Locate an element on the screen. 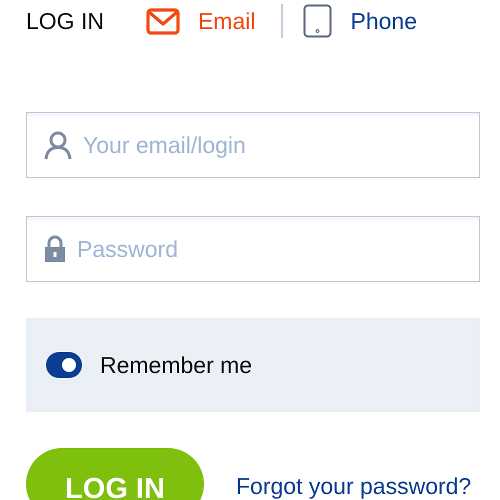 This screenshot has height=500, width=500. lock-icon is located at coordinates (55, 249).